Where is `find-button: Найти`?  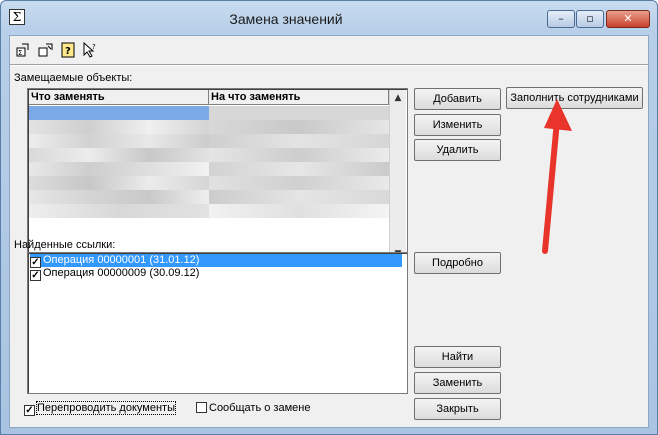 find-button: Найти is located at coordinates (457, 357).